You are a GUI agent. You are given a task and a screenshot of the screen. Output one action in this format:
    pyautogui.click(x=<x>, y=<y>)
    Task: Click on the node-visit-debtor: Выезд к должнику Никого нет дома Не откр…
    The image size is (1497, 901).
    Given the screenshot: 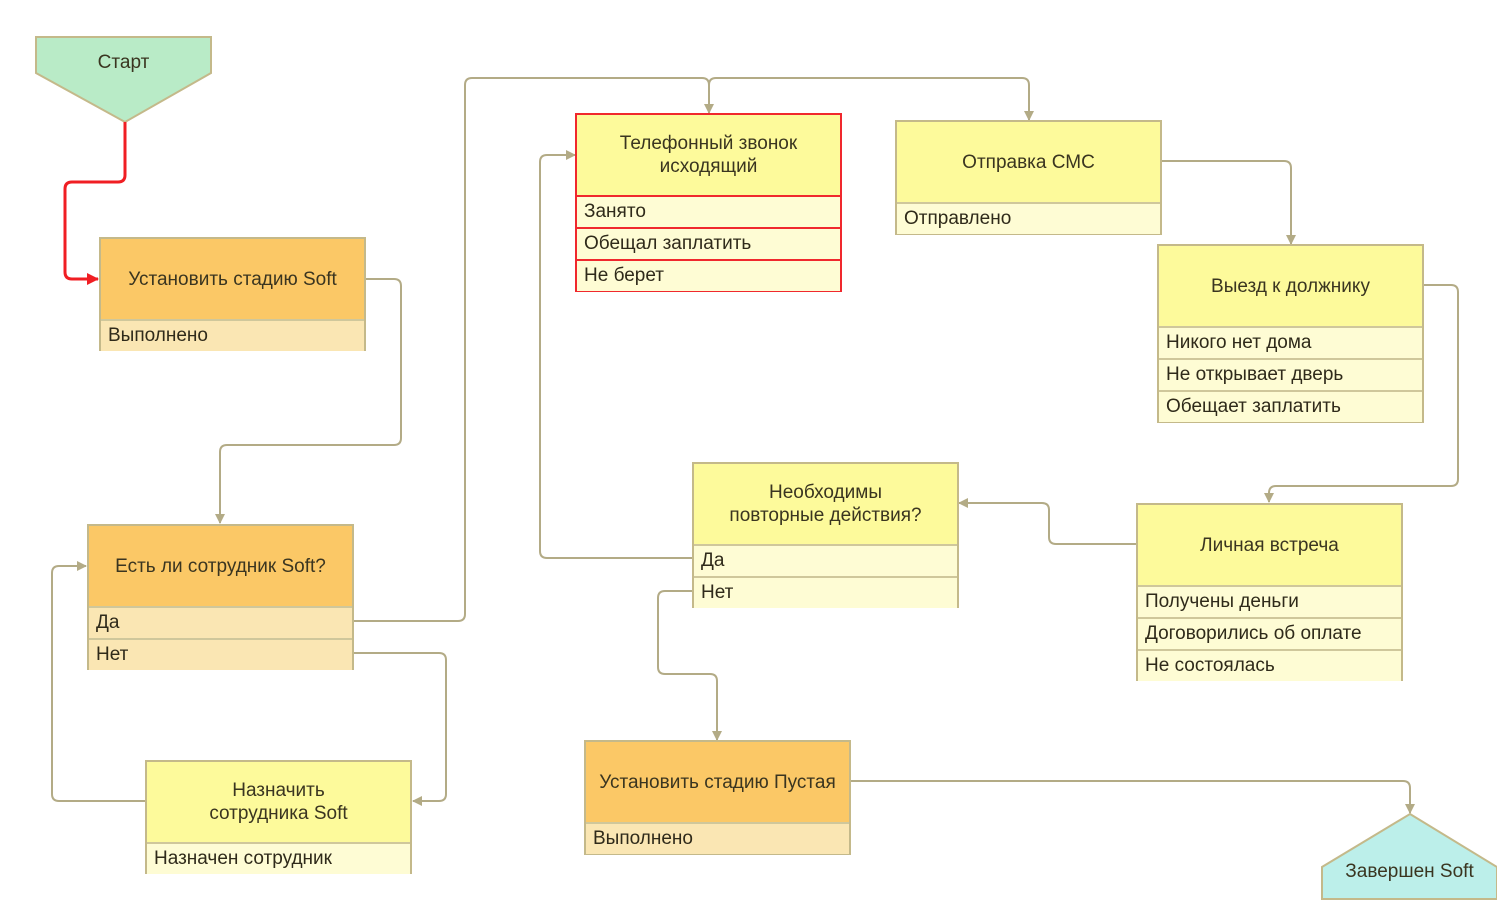 What is the action you would take?
    pyautogui.click(x=1290, y=333)
    